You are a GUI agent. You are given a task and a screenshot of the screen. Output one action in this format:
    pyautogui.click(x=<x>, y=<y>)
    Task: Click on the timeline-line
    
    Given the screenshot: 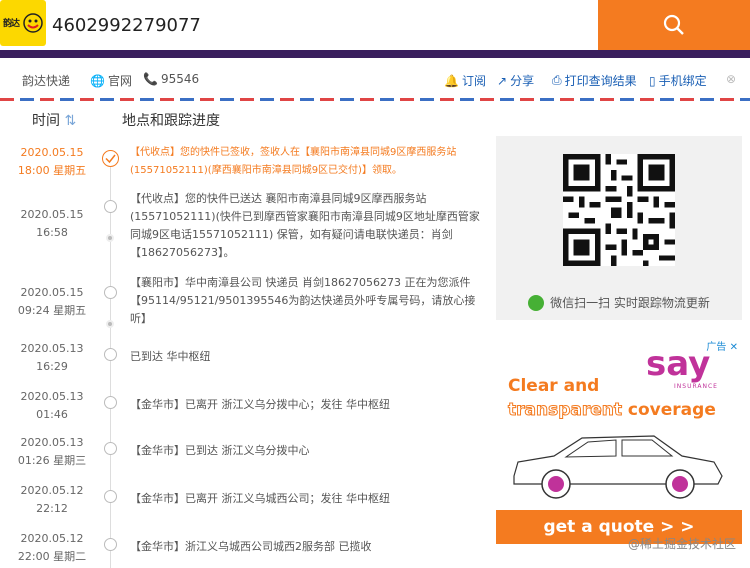 What is the action you would take?
    pyautogui.click(x=110, y=362)
    